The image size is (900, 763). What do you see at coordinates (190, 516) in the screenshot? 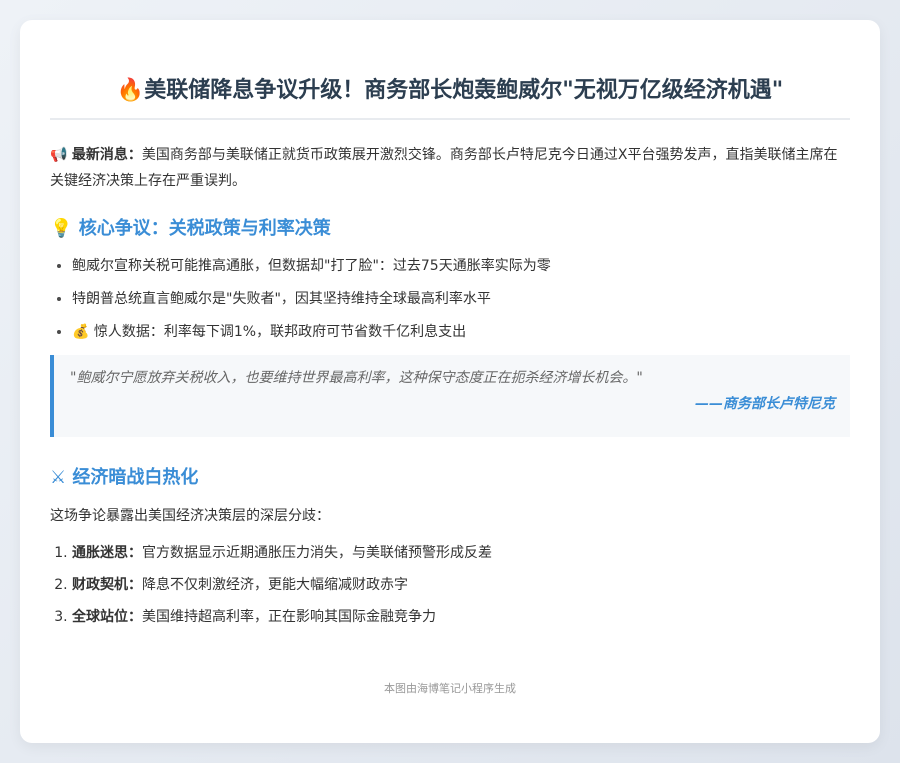
I see `section-intro: 这场争论暴露出美国经济决策层的深层分歧：` at bounding box center [190, 516].